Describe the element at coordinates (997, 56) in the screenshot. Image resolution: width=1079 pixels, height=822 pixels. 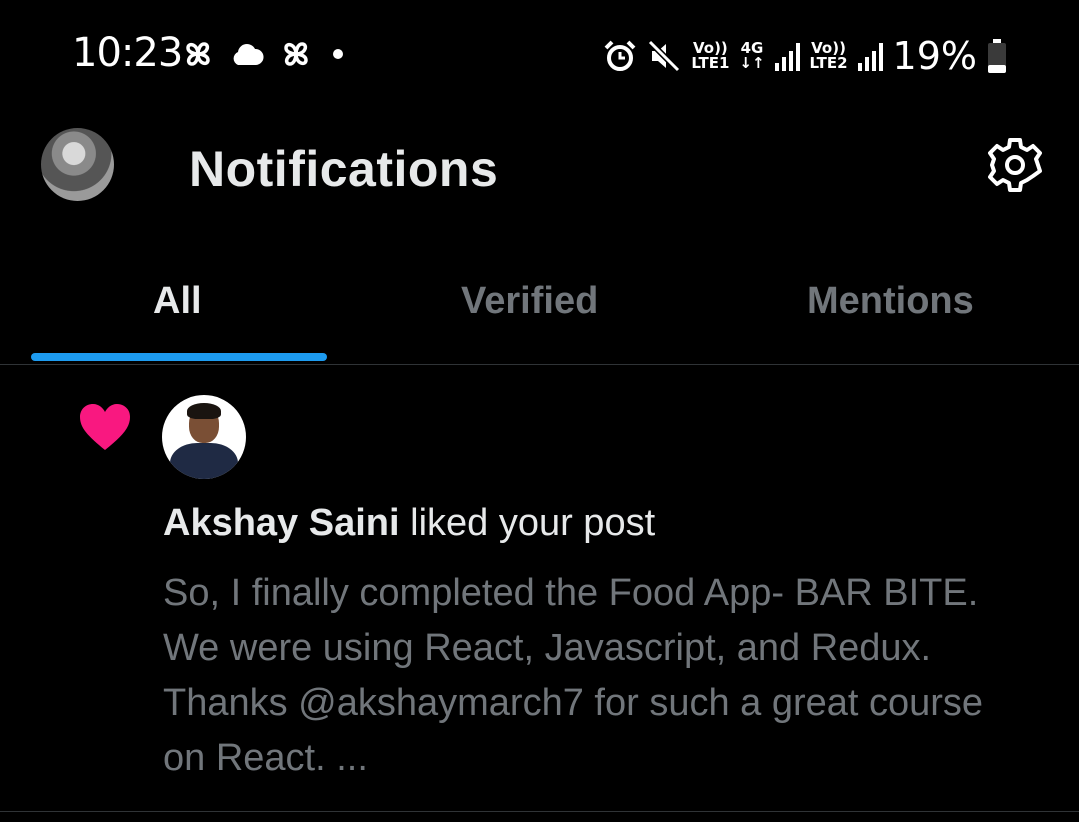
I see `battery-icon` at that location.